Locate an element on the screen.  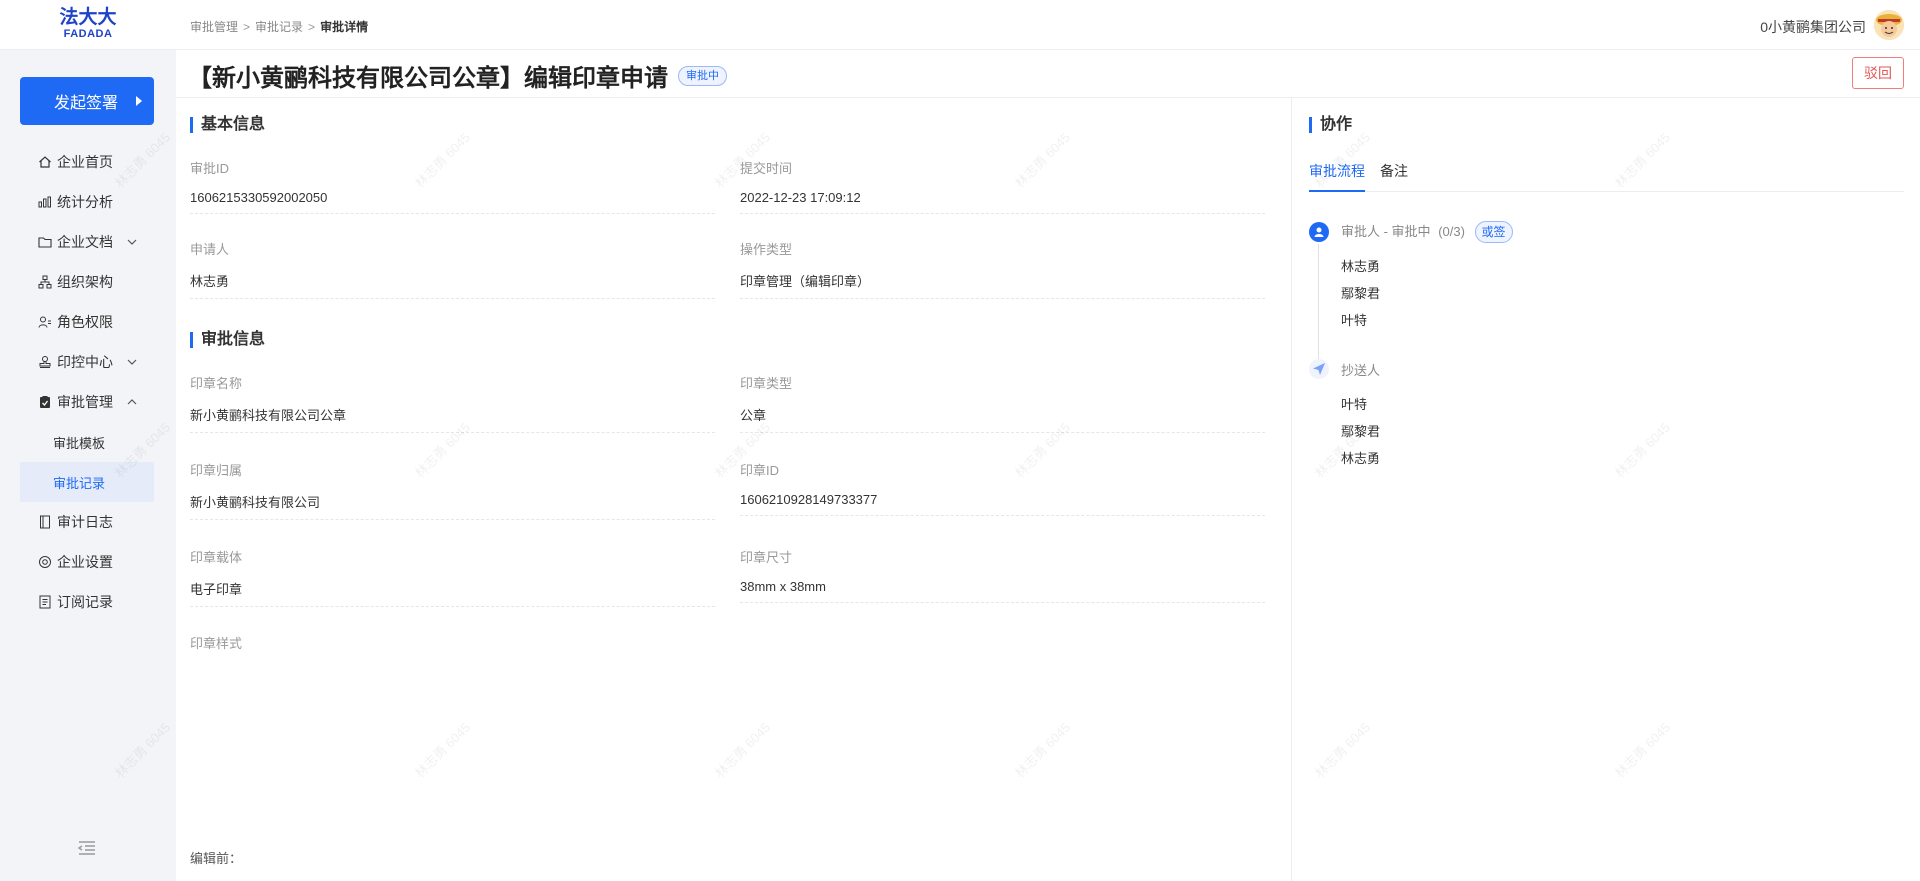
page-title: 【新小黄鹂科技有限公司公章】编辑印章申请 is located at coordinates (428, 78).